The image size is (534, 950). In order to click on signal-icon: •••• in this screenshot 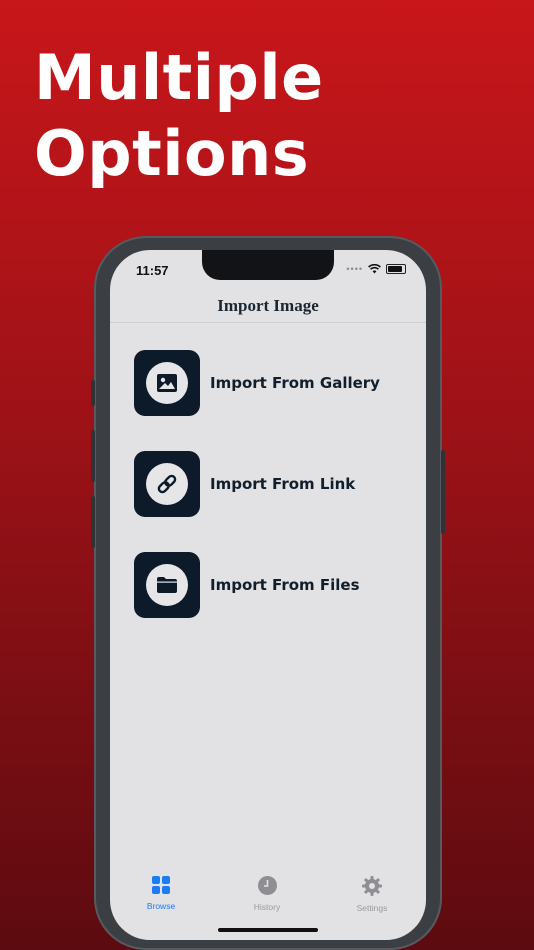, I will do `click(354, 269)`.